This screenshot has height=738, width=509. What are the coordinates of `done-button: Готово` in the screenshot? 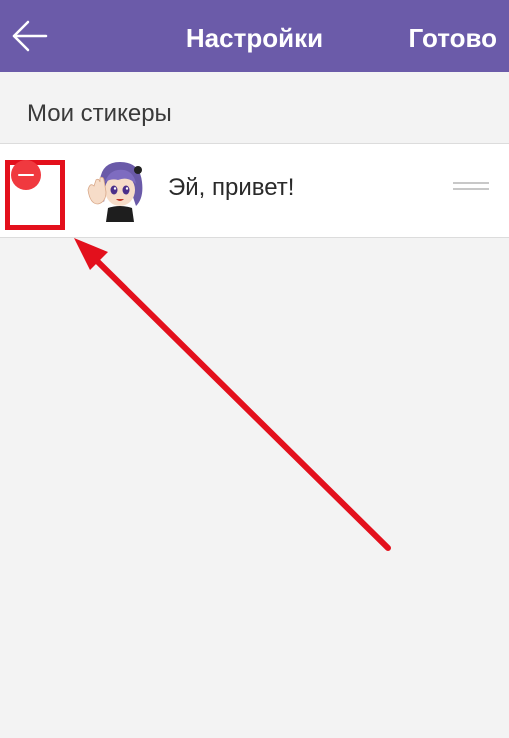 It's located at (453, 36).